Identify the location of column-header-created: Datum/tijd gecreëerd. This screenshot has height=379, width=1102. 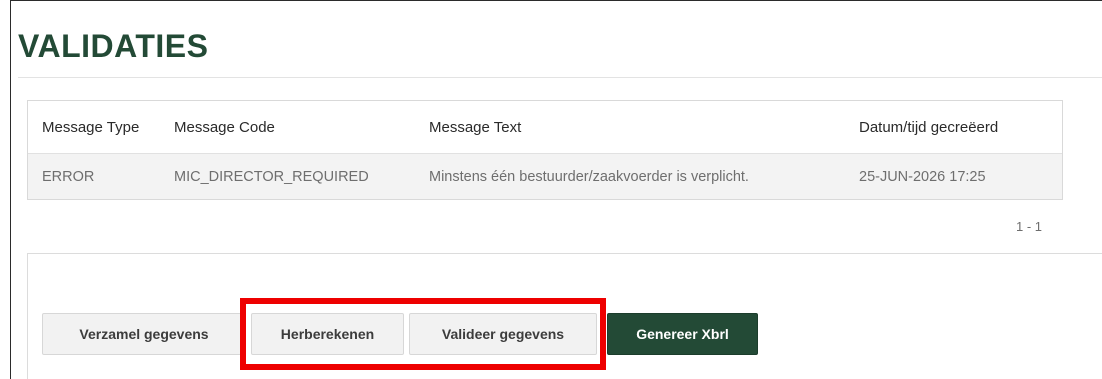
(960, 127).